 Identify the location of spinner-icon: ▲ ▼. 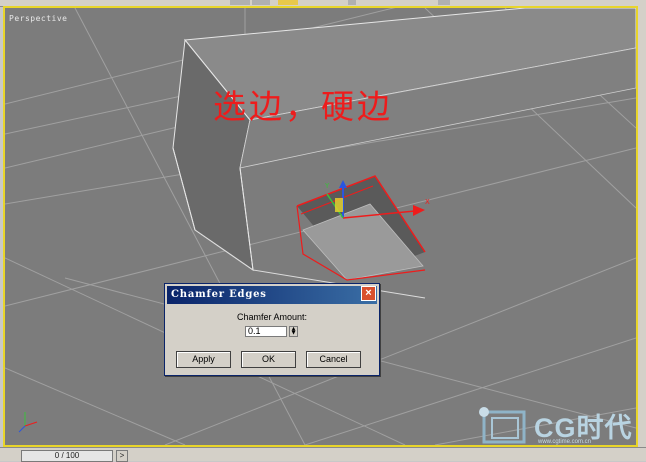
(293, 331).